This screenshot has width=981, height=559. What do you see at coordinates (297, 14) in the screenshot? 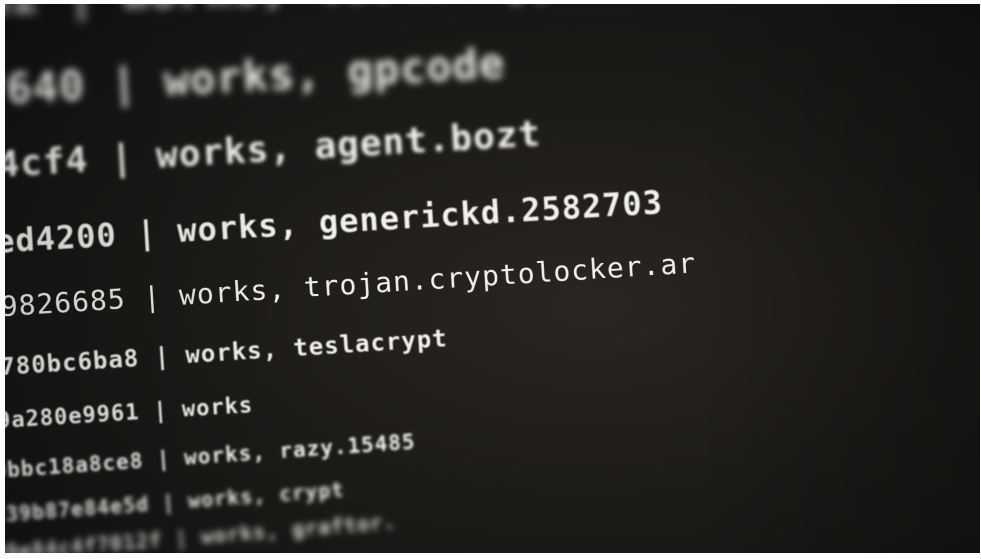
I see `terminal-line: e2 | works, teslacrypt` at bounding box center [297, 14].